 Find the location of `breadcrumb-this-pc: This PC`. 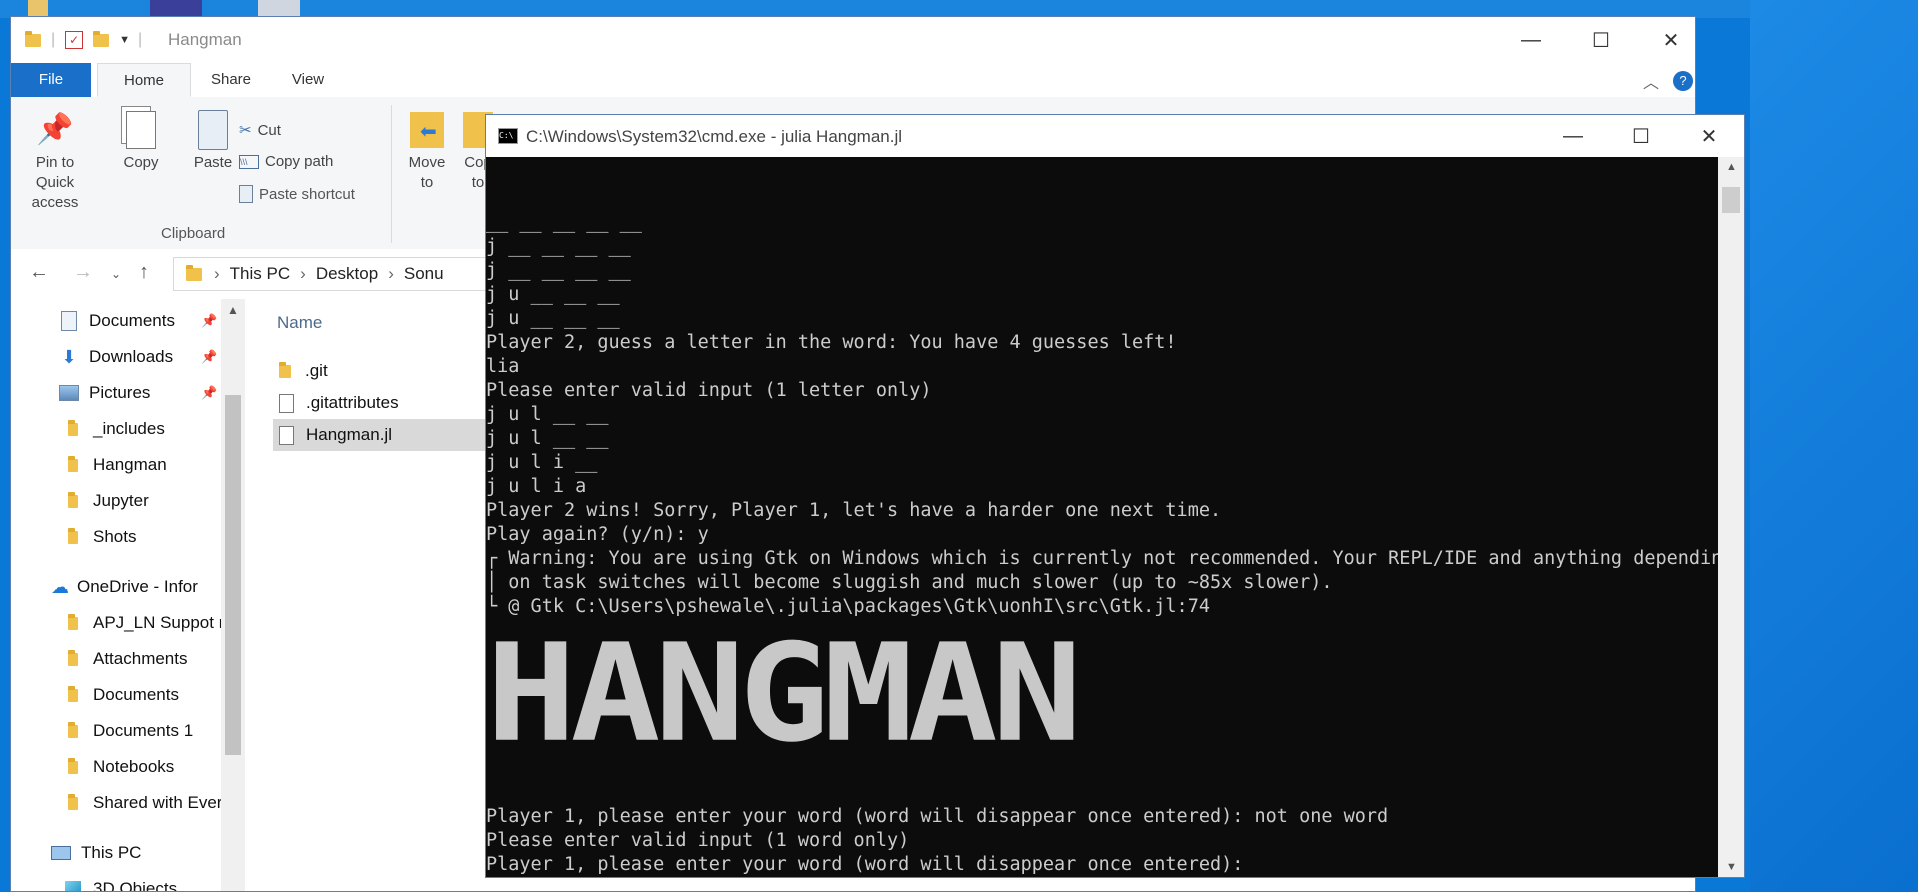

breadcrumb-this-pc: This PC is located at coordinates (260, 274).